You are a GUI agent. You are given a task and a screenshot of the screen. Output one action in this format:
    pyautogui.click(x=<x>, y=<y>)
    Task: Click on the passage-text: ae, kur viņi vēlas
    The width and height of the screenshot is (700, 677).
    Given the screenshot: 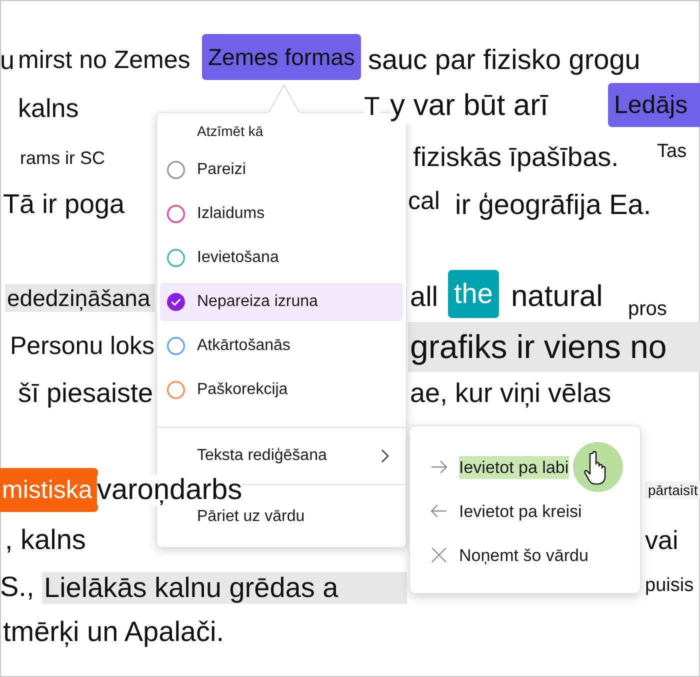 What is the action you would take?
    pyautogui.click(x=511, y=393)
    